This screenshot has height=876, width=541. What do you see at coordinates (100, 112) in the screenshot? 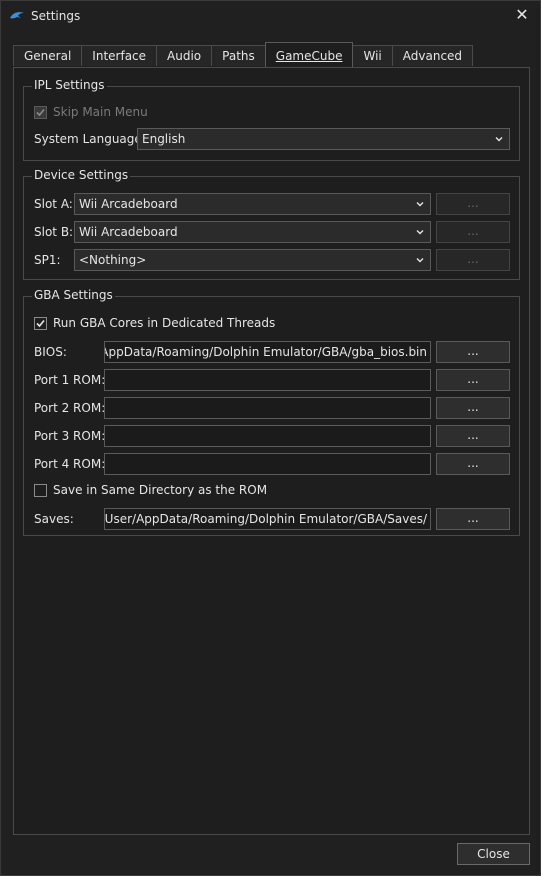
I see `skip-main-menu-label: Skip Main Menu` at bounding box center [100, 112].